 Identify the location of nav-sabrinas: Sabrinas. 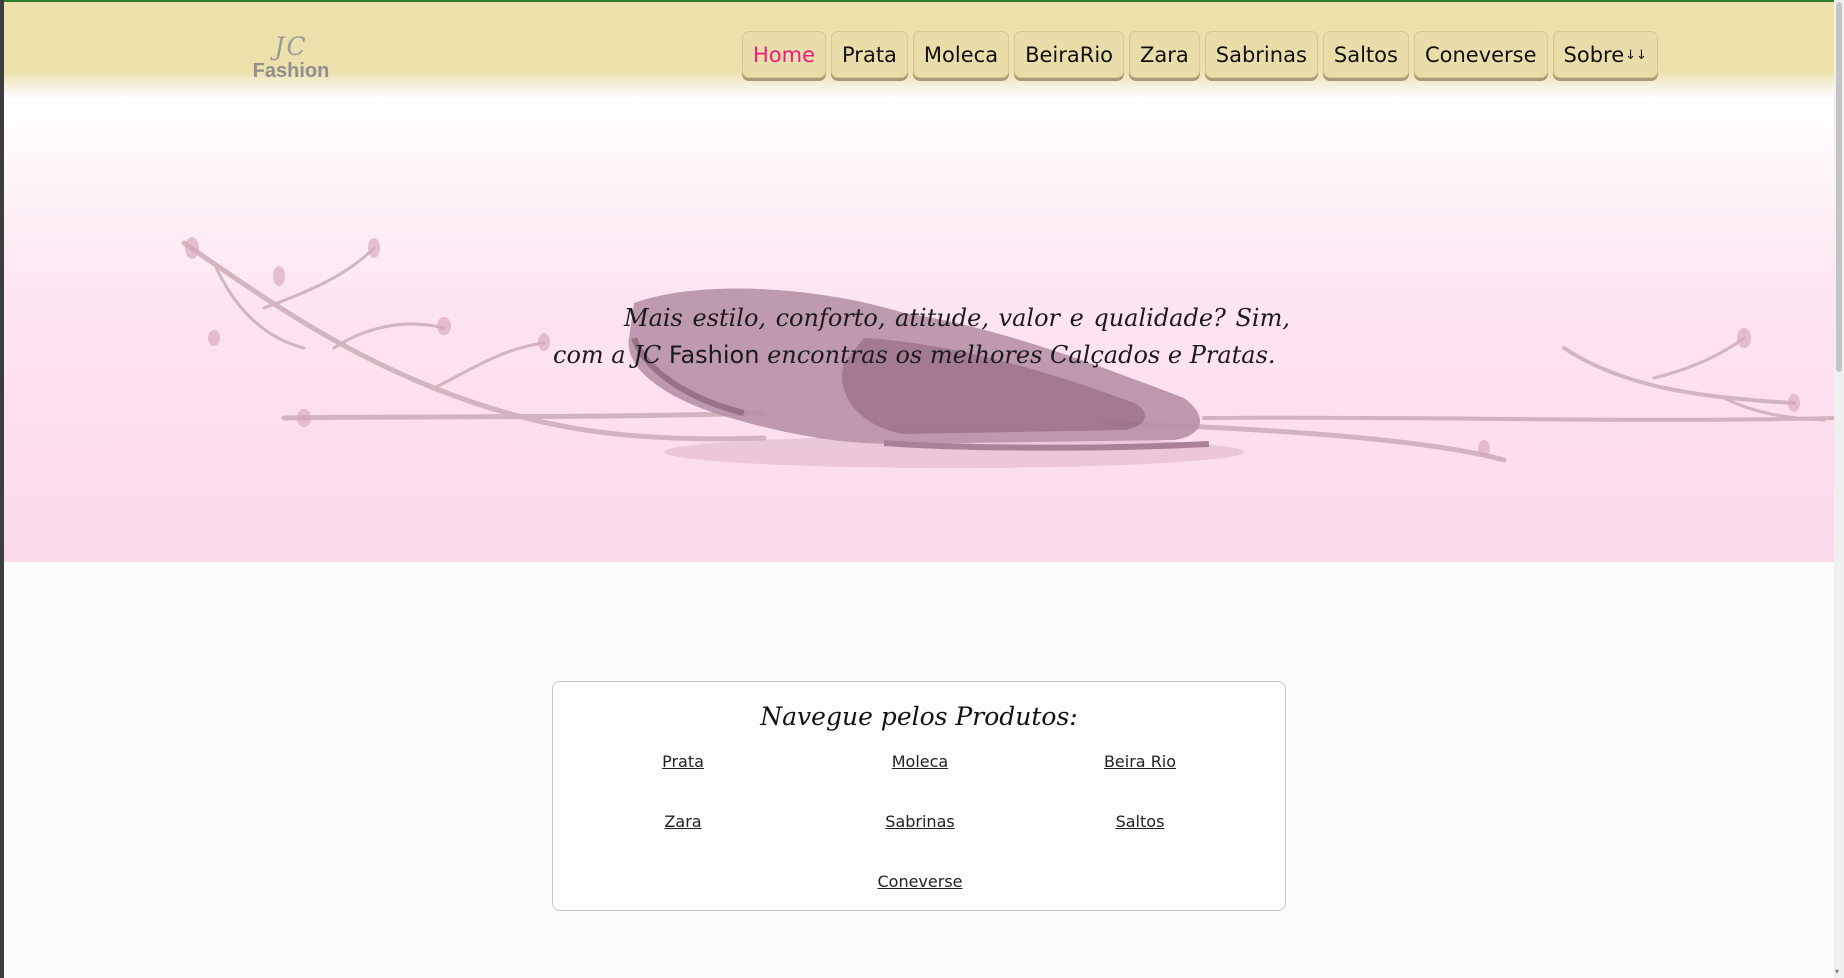
(1261, 54).